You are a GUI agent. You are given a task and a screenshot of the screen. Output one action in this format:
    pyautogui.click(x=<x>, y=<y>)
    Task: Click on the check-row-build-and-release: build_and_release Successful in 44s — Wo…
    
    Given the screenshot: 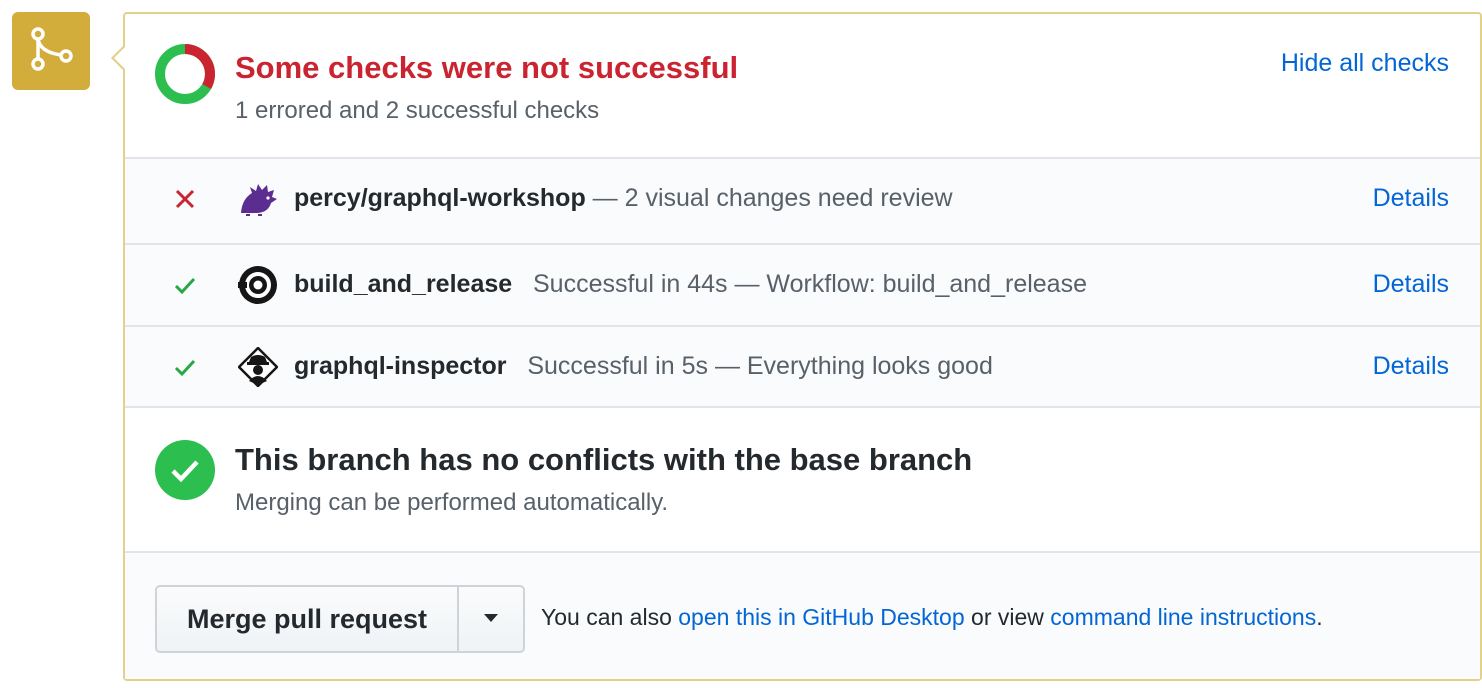 What is the action you would take?
    pyautogui.click(x=802, y=284)
    